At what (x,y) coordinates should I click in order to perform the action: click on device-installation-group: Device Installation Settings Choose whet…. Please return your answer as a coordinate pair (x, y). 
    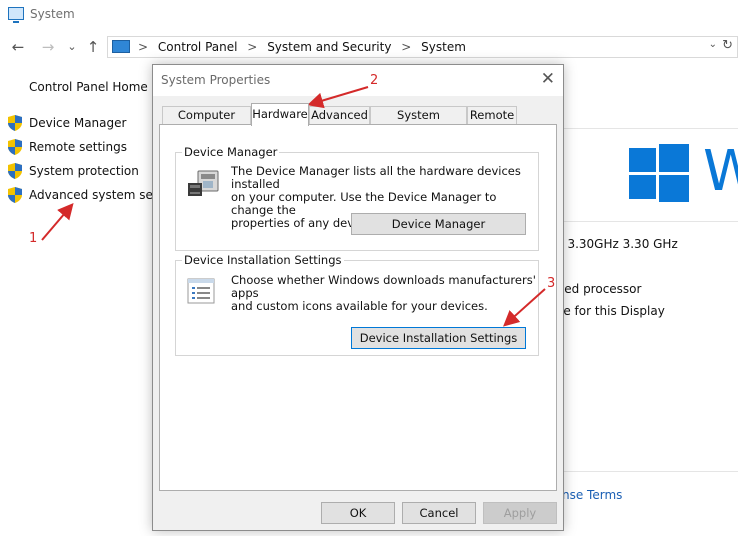
    Looking at the image, I should click on (357, 304).